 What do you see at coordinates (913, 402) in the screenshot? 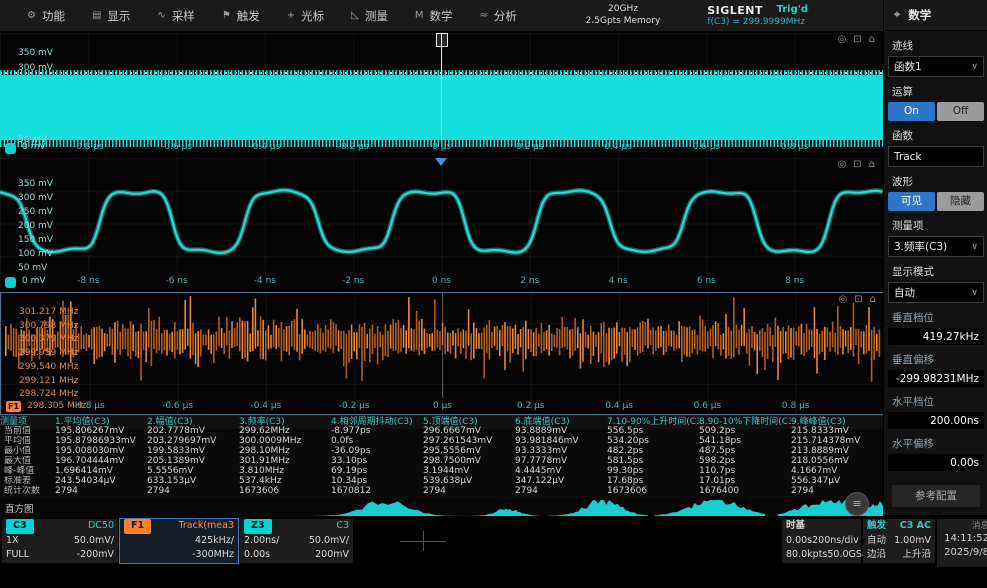
I see `hscale-label: 水平档位` at bounding box center [913, 402].